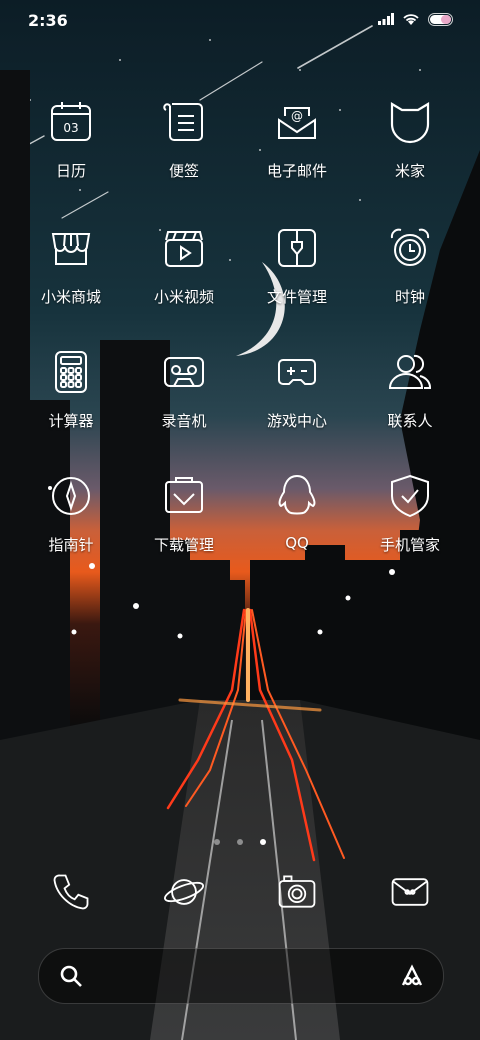 Image resolution: width=480 pixels, height=1040 pixels. Describe the element at coordinates (71, 265) in the screenshot. I see `app-mi-store: 小米商城` at that location.